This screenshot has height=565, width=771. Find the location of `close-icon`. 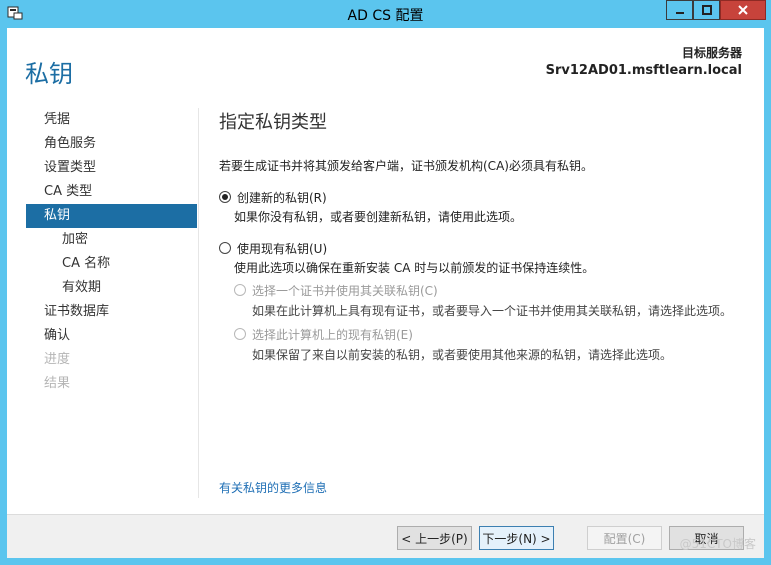

close-icon is located at coordinates (743, 10).